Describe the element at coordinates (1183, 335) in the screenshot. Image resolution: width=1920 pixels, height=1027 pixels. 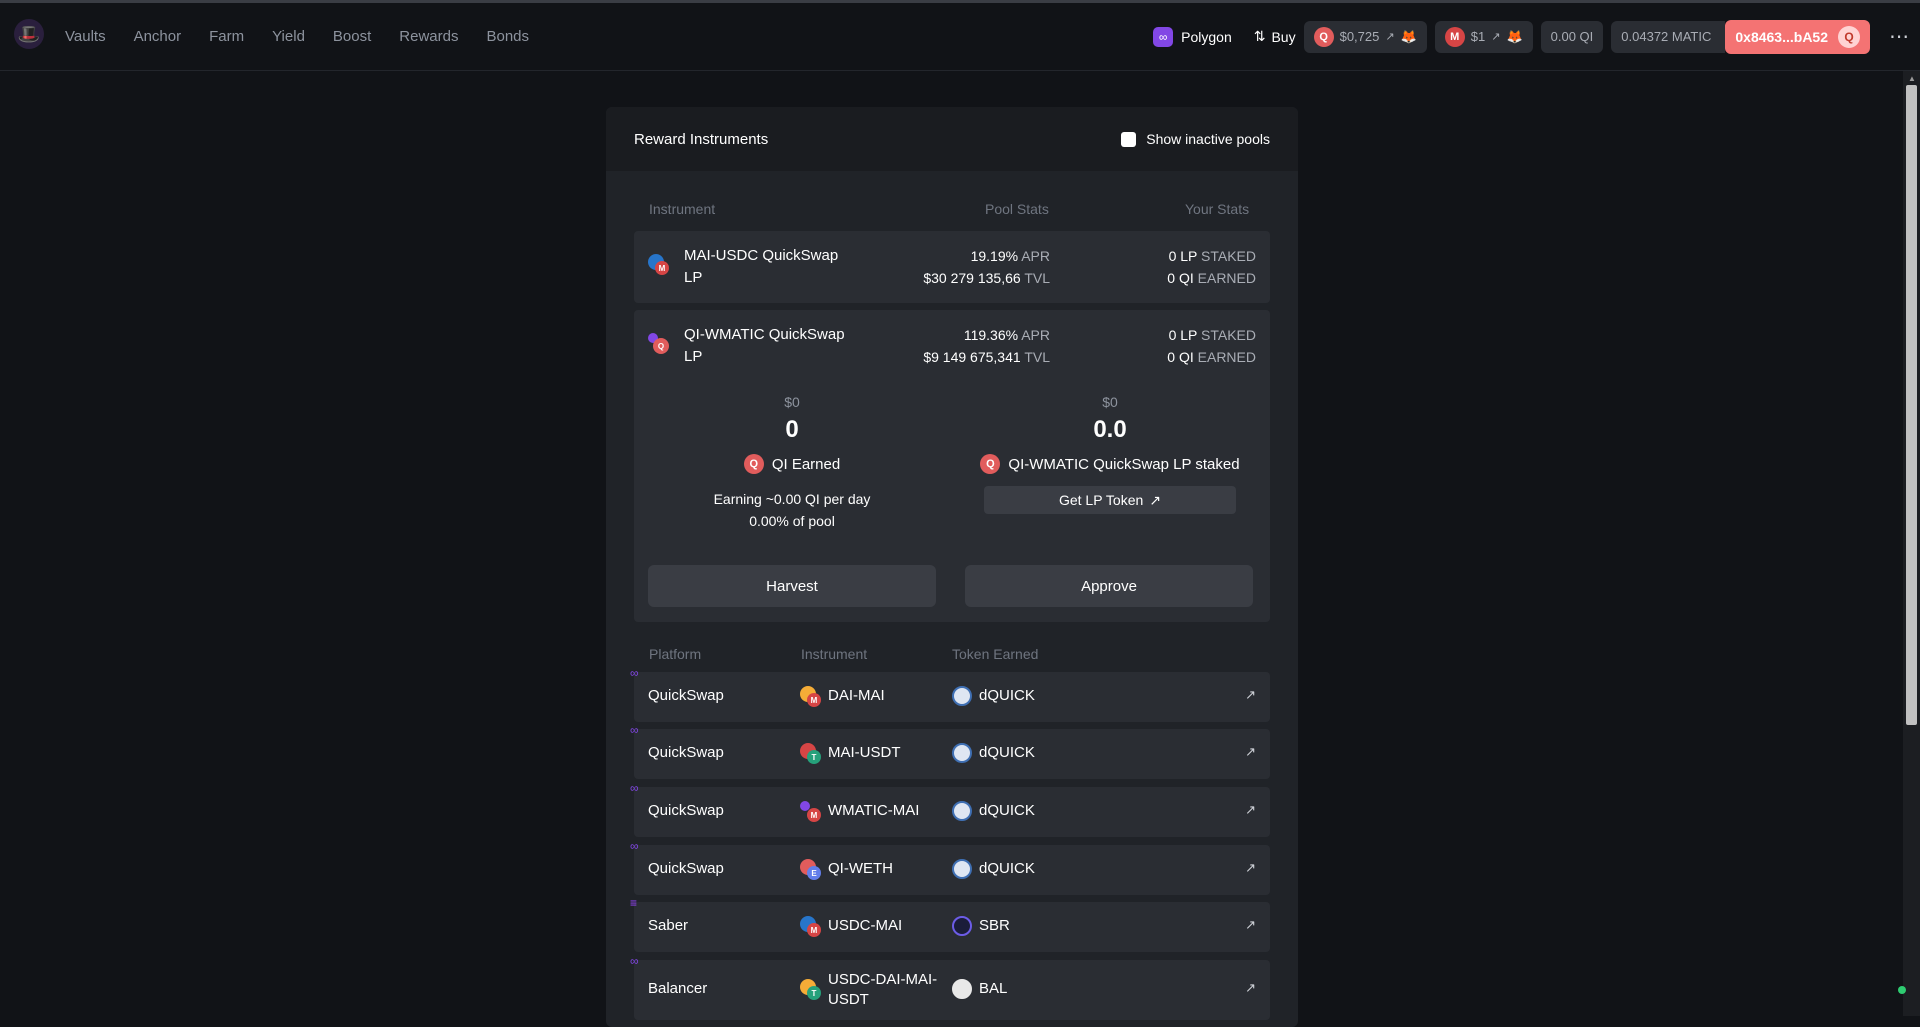
I see `staked-value: 0 LP` at that location.